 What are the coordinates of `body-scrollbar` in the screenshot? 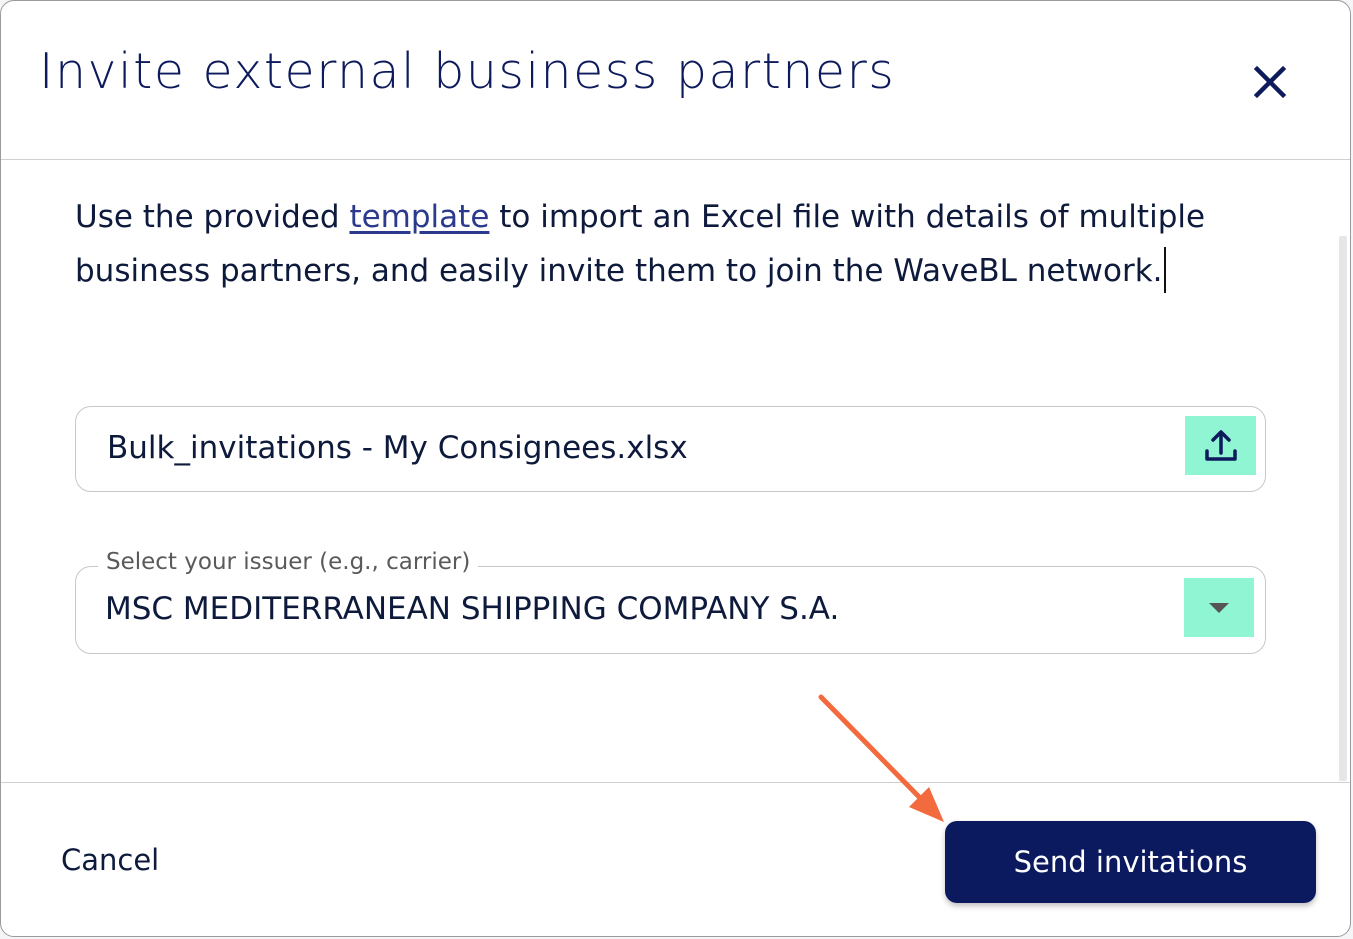 It's located at (1343, 471).